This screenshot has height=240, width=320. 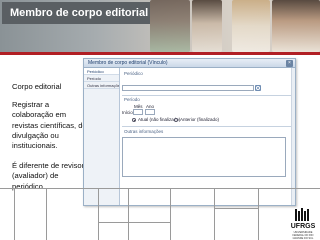 I want to click on sidebar-item-outras: Outras informações, so click(x=101, y=85).